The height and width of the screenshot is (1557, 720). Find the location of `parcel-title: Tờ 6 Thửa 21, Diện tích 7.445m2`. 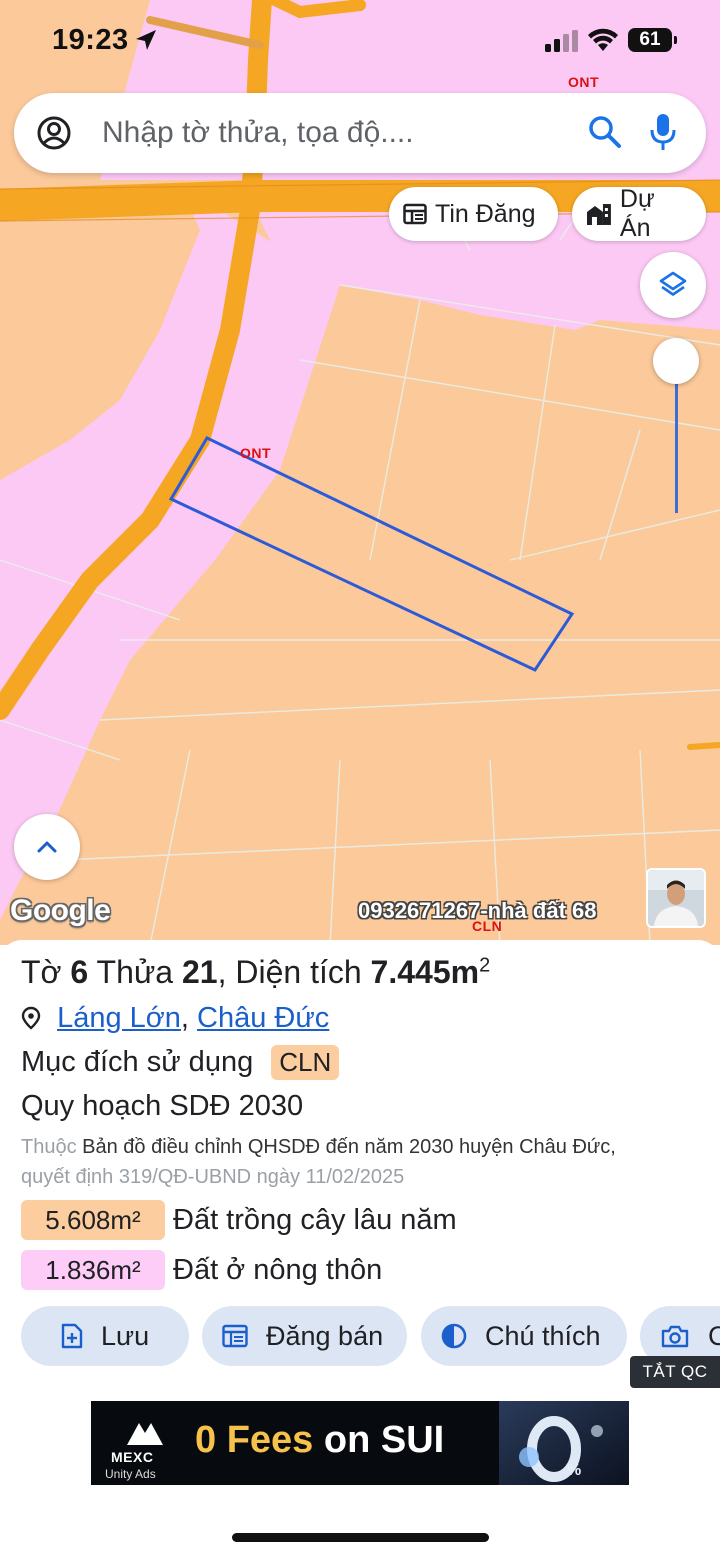

parcel-title: Tờ 6 Thửa 21, Diện tích 7.445m2 is located at coordinates (256, 972).